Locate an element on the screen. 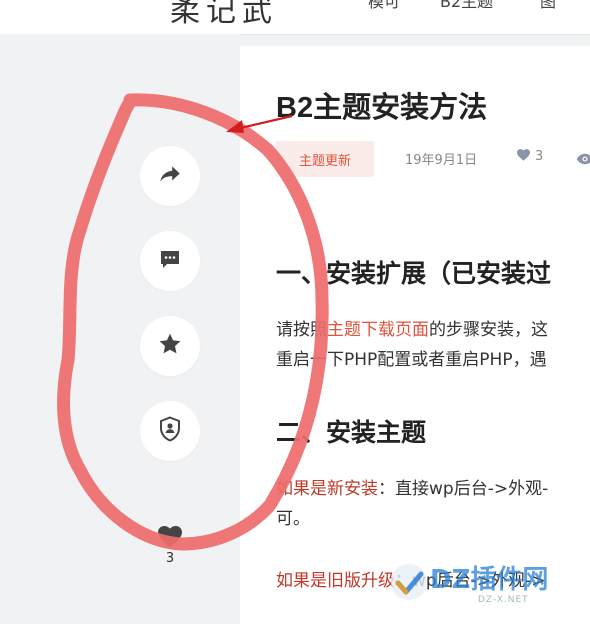 The height and width of the screenshot is (624, 590). like-button: 3 is located at coordinates (170, 545).